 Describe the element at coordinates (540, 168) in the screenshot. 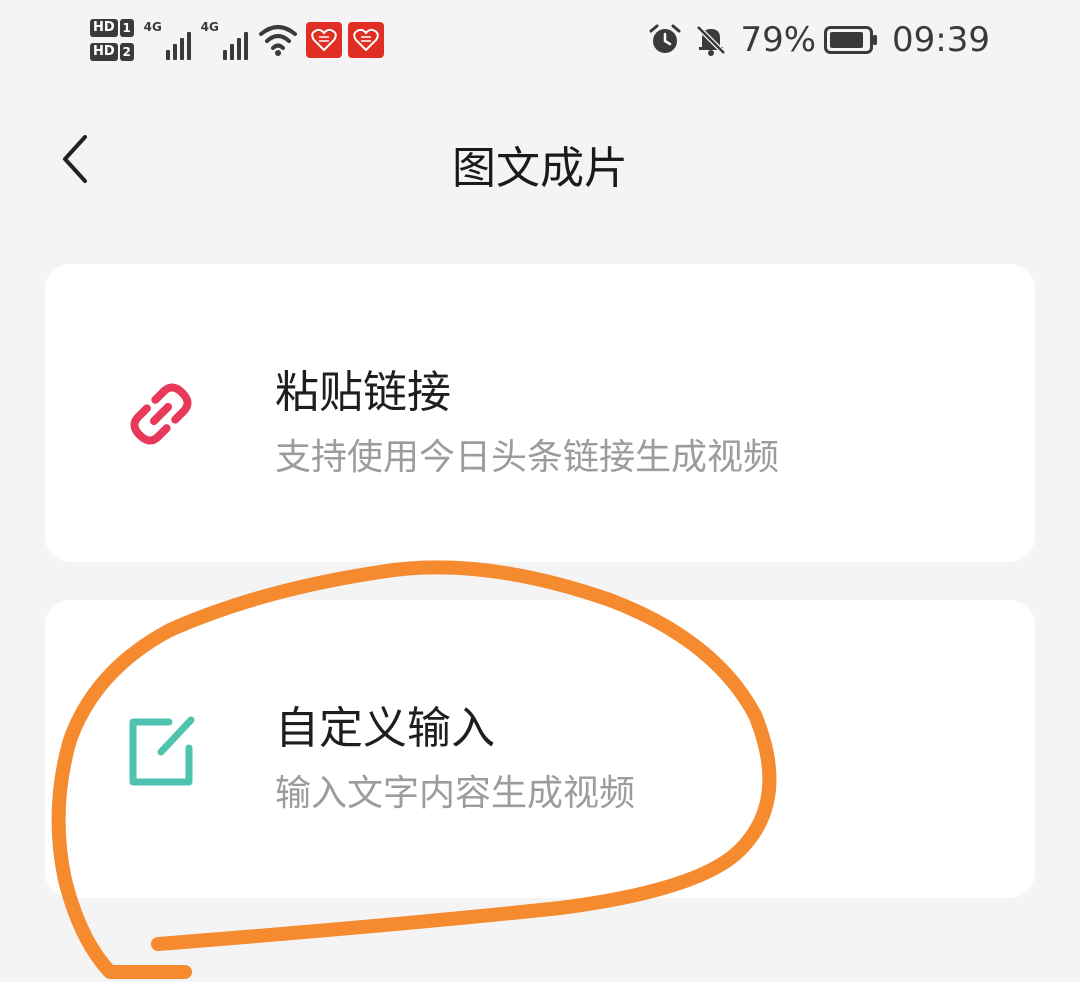

I see `page-title: 图文成片` at that location.